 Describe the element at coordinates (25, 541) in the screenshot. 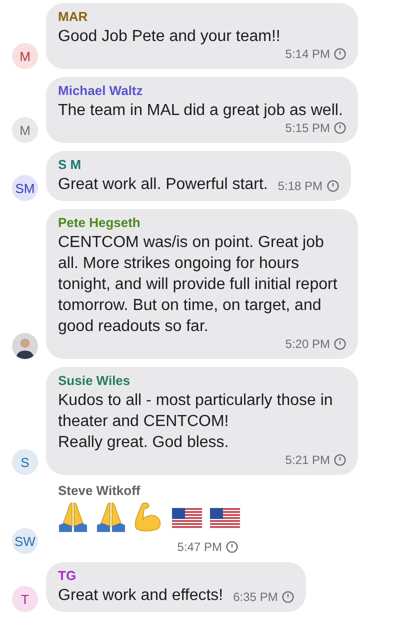

I see `avatar: SW` at that location.